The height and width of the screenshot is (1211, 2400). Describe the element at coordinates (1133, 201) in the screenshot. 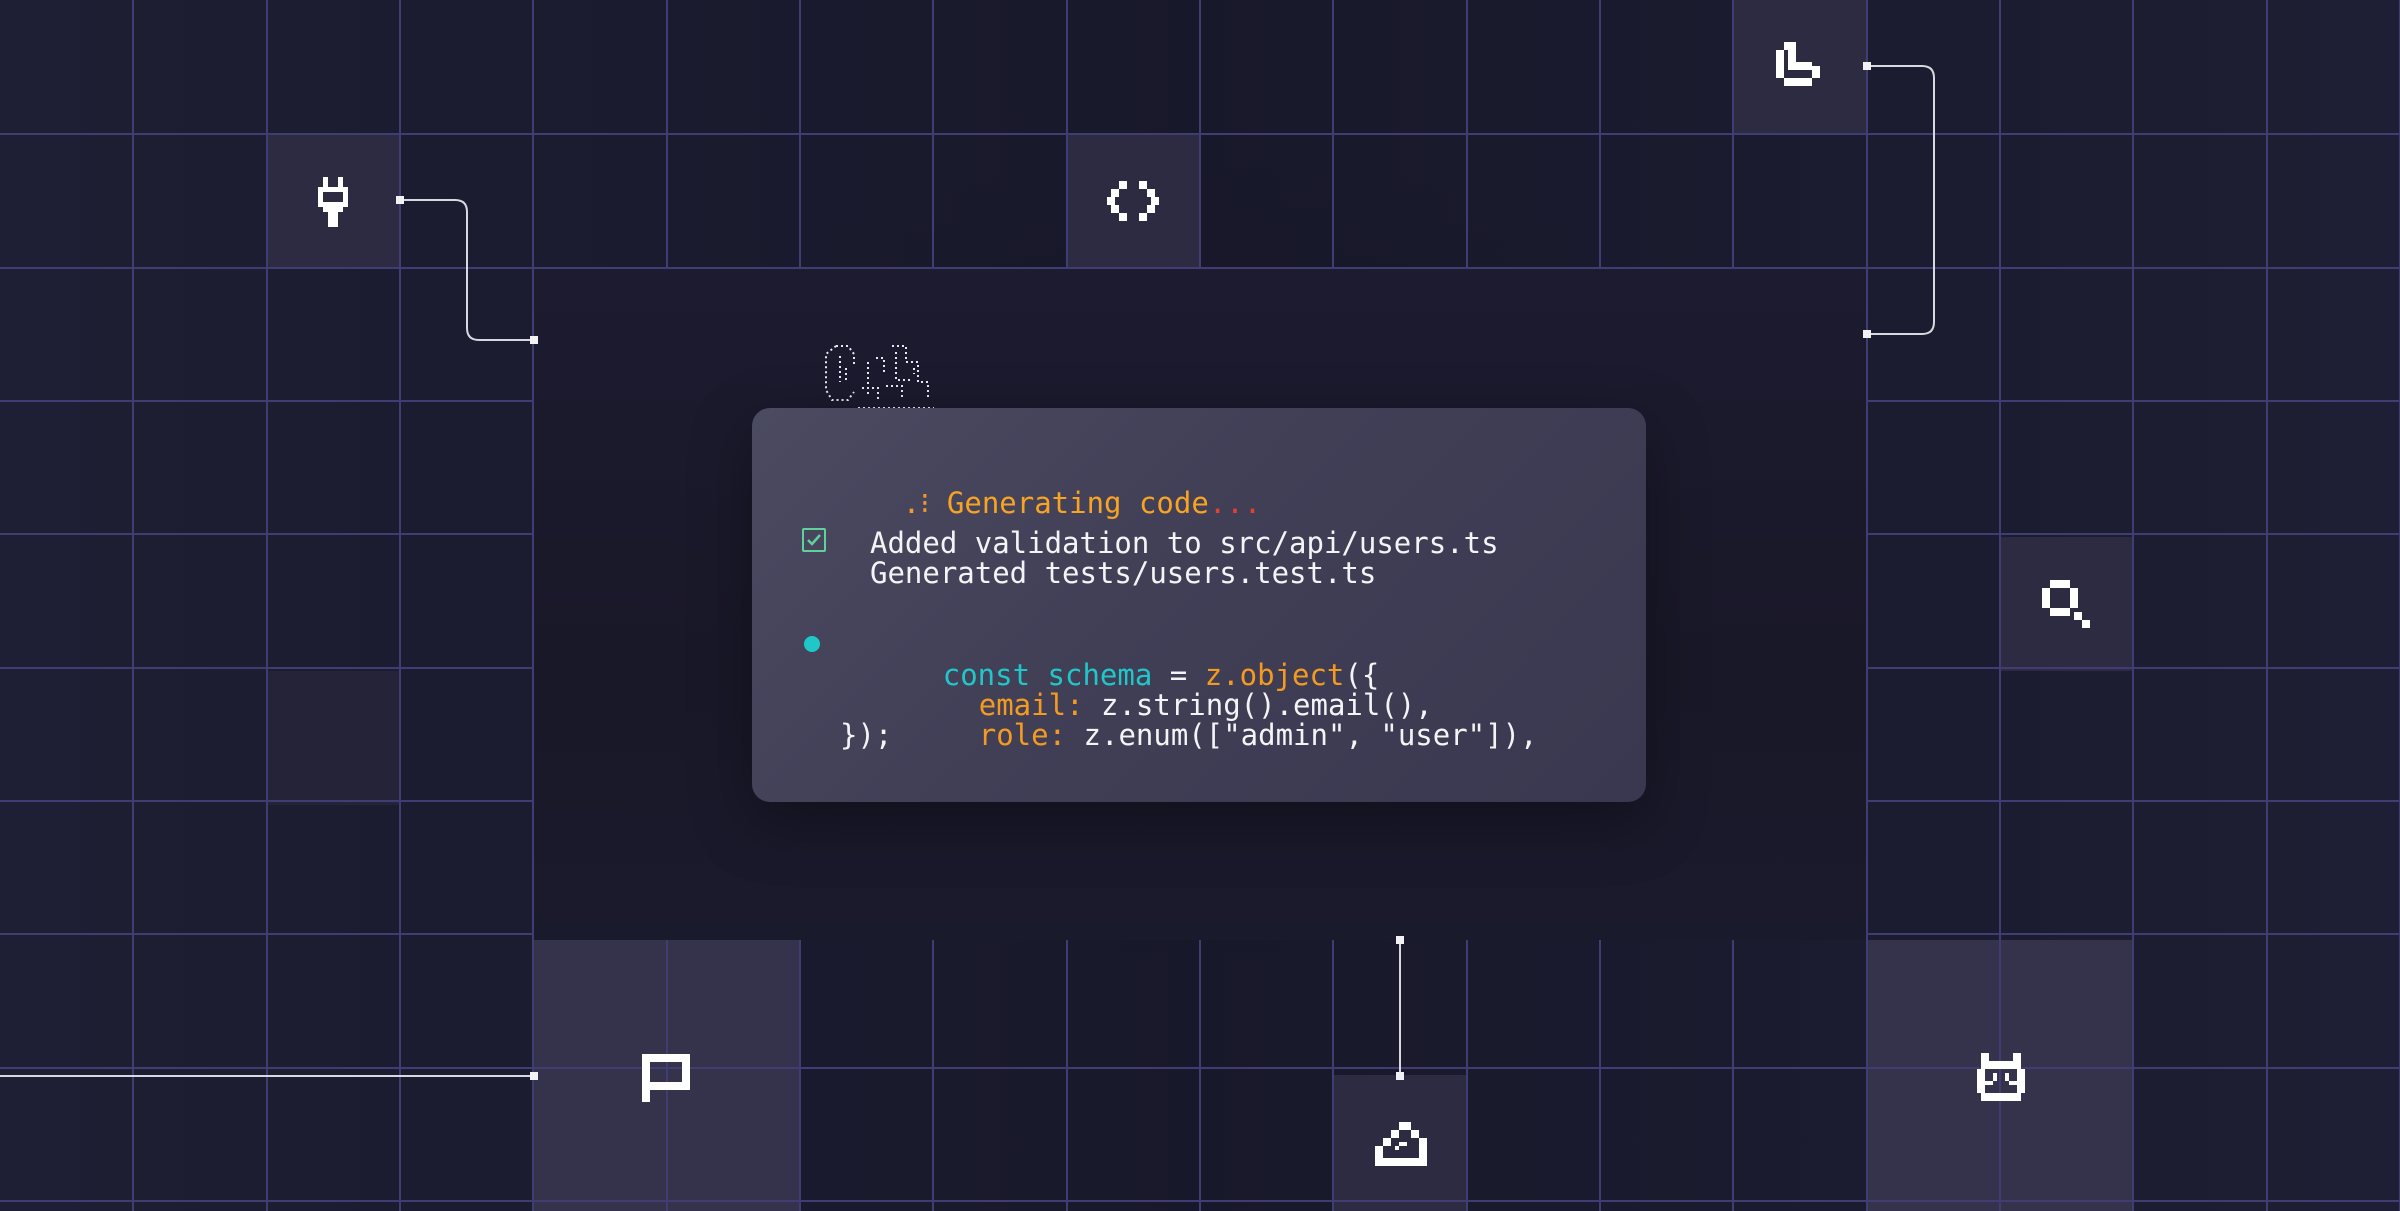

I see `code-brackets-icon` at that location.